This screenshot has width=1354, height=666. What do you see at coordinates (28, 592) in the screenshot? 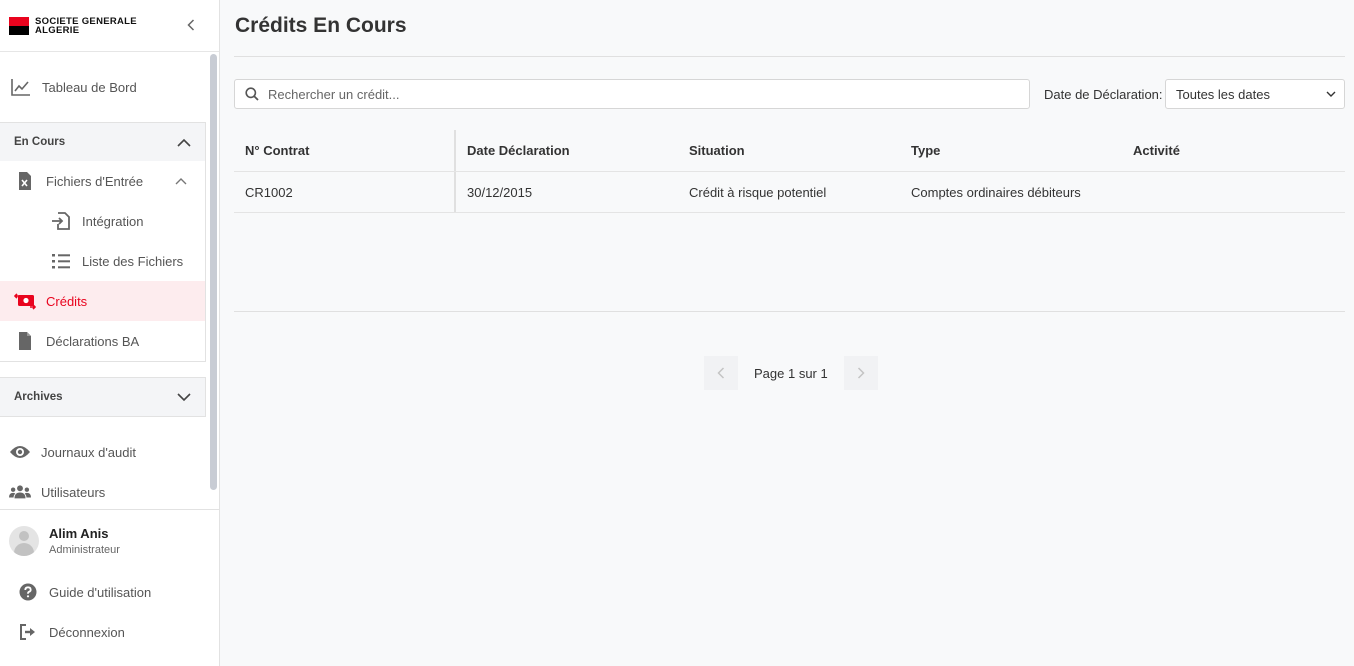
I see `help-icon` at bounding box center [28, 592].